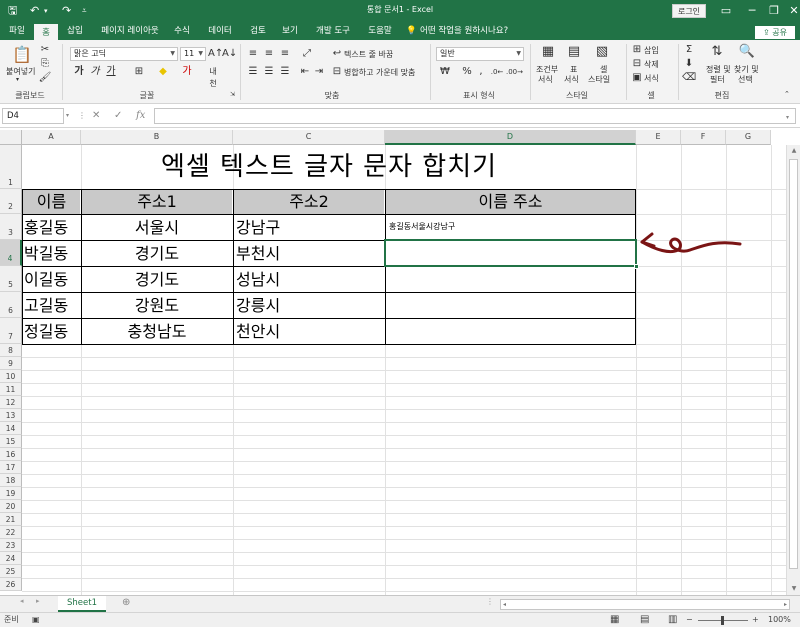 This screenshot has width=800, height=627. Describe the element at coordinates (319, 72) in the screenshot. I see `increase-indent-icon: ⇥` at that location.